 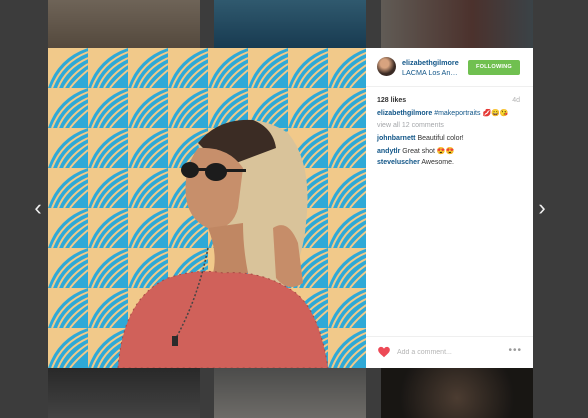 I want to click on comment: andytlr Great shot 😍😍, so click(x=415, y=151).